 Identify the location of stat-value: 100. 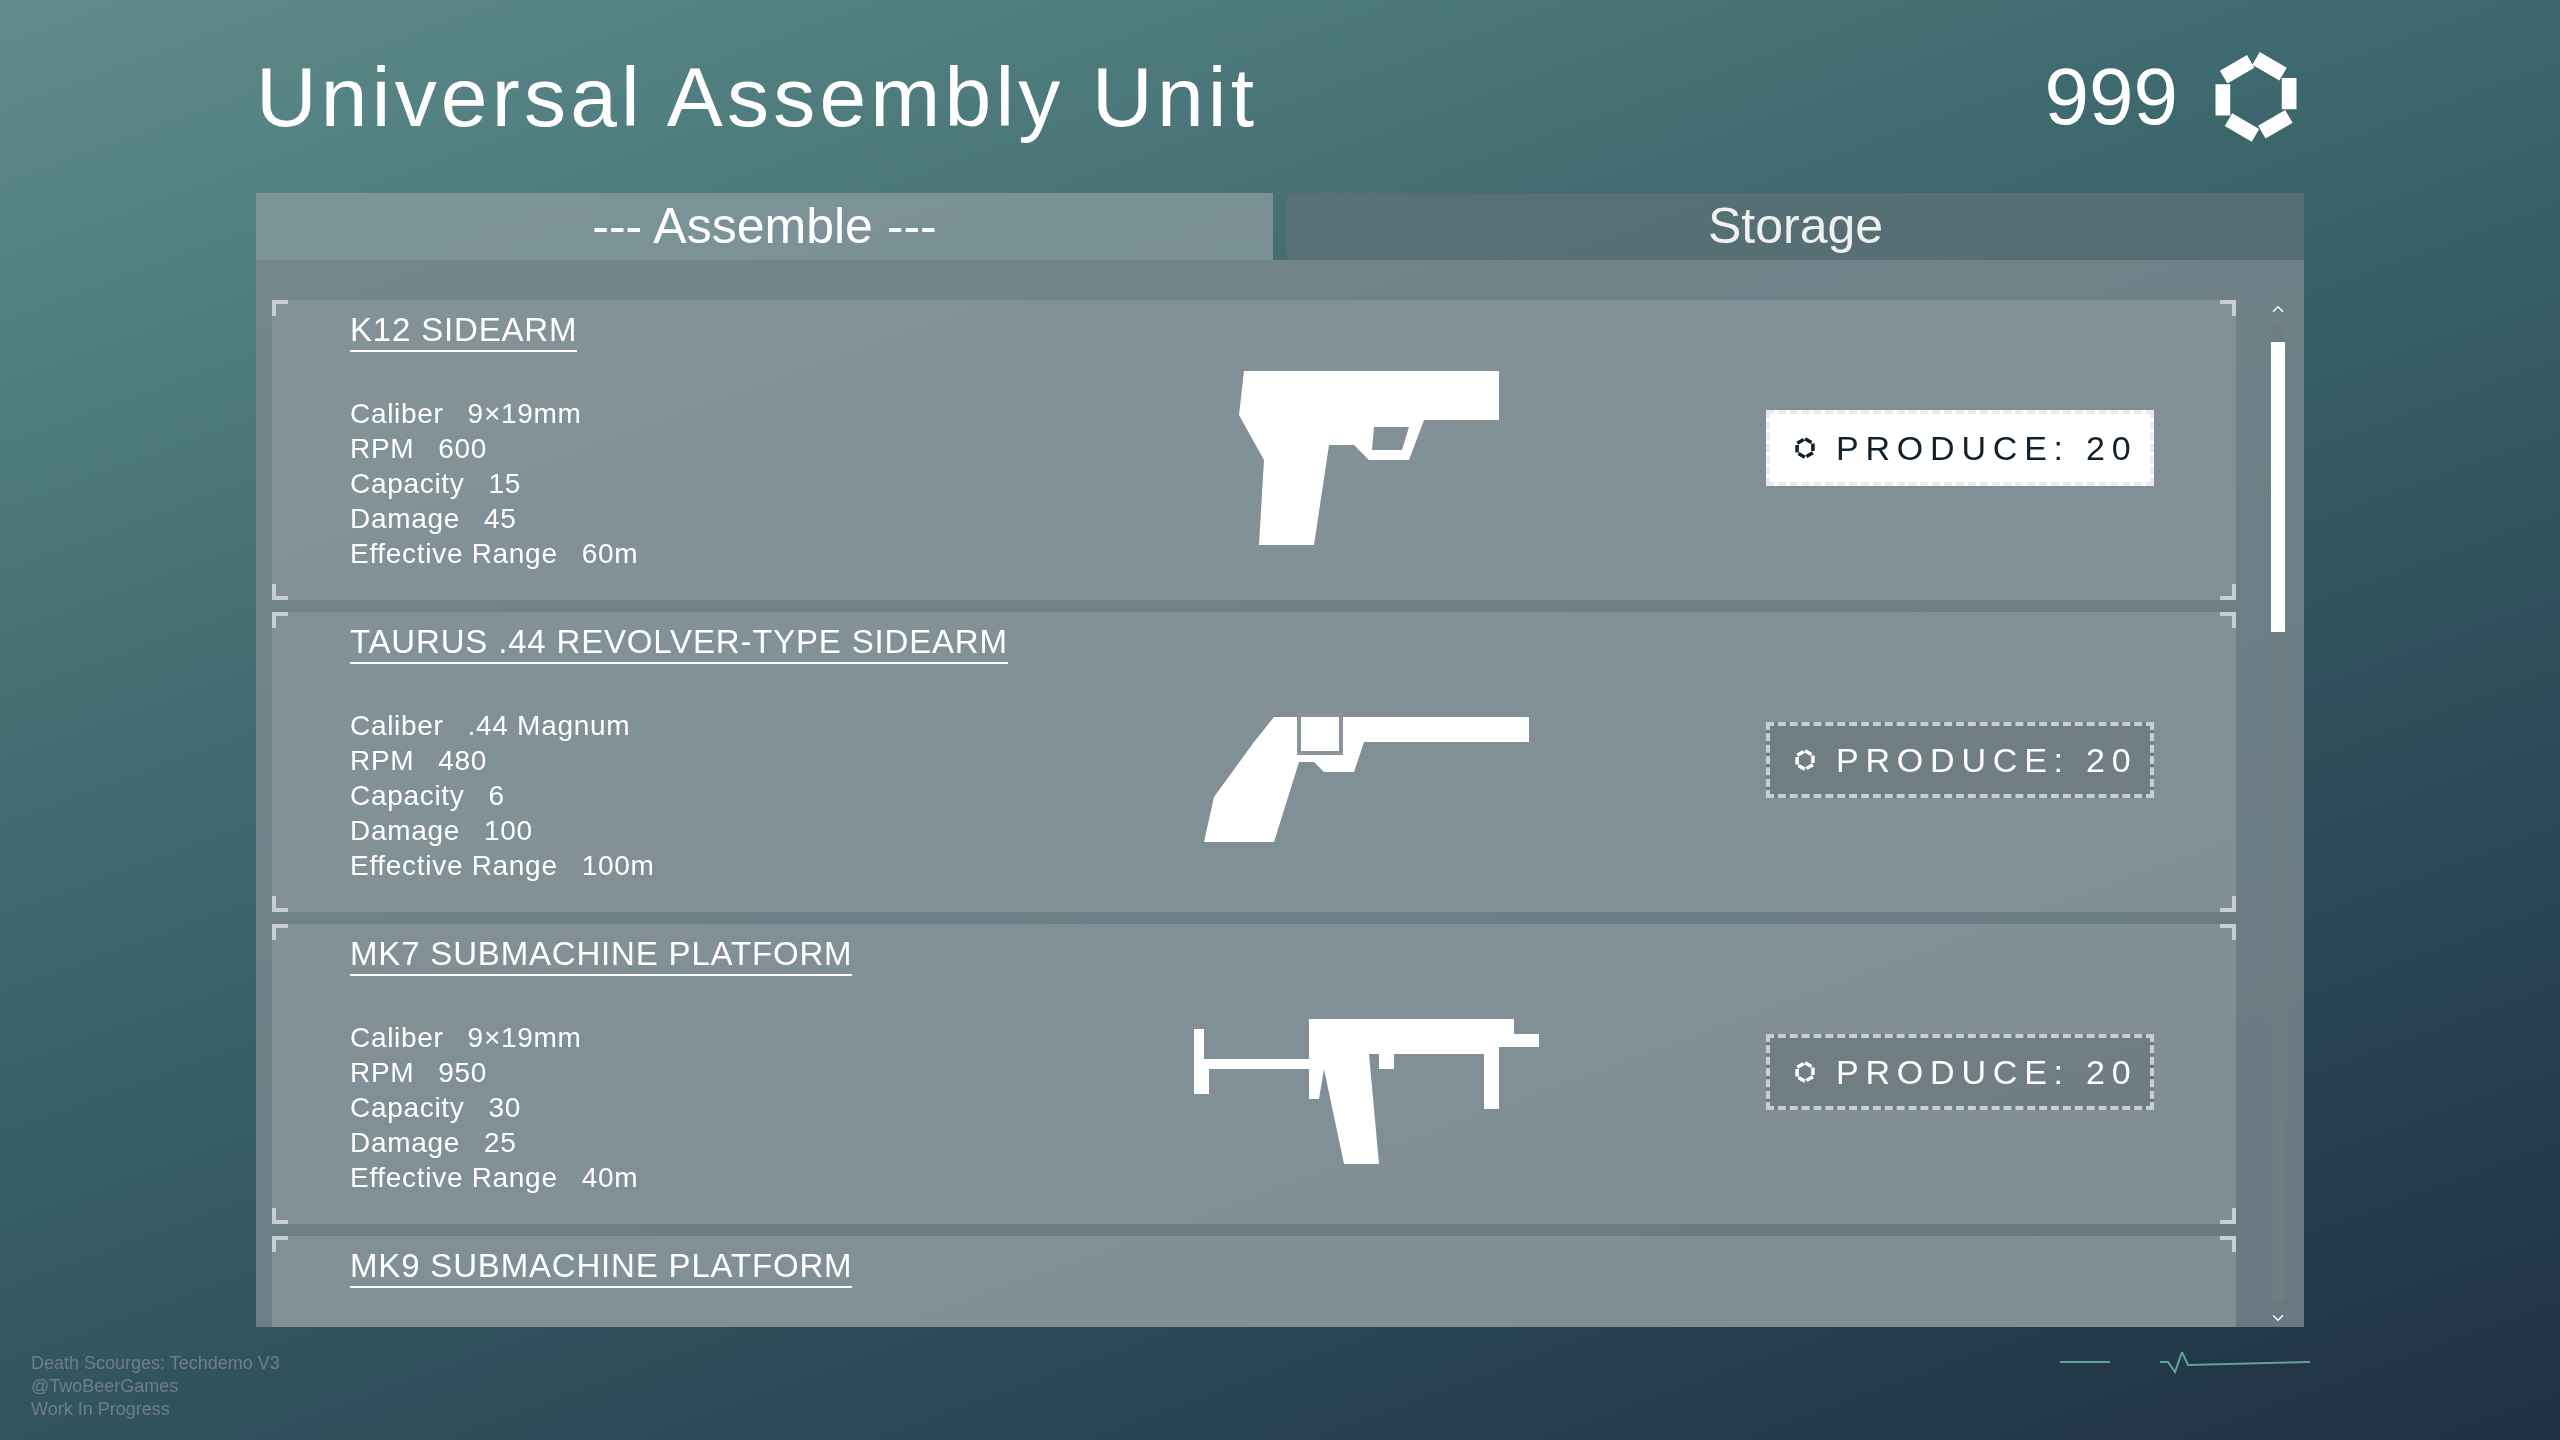
(508, 831).